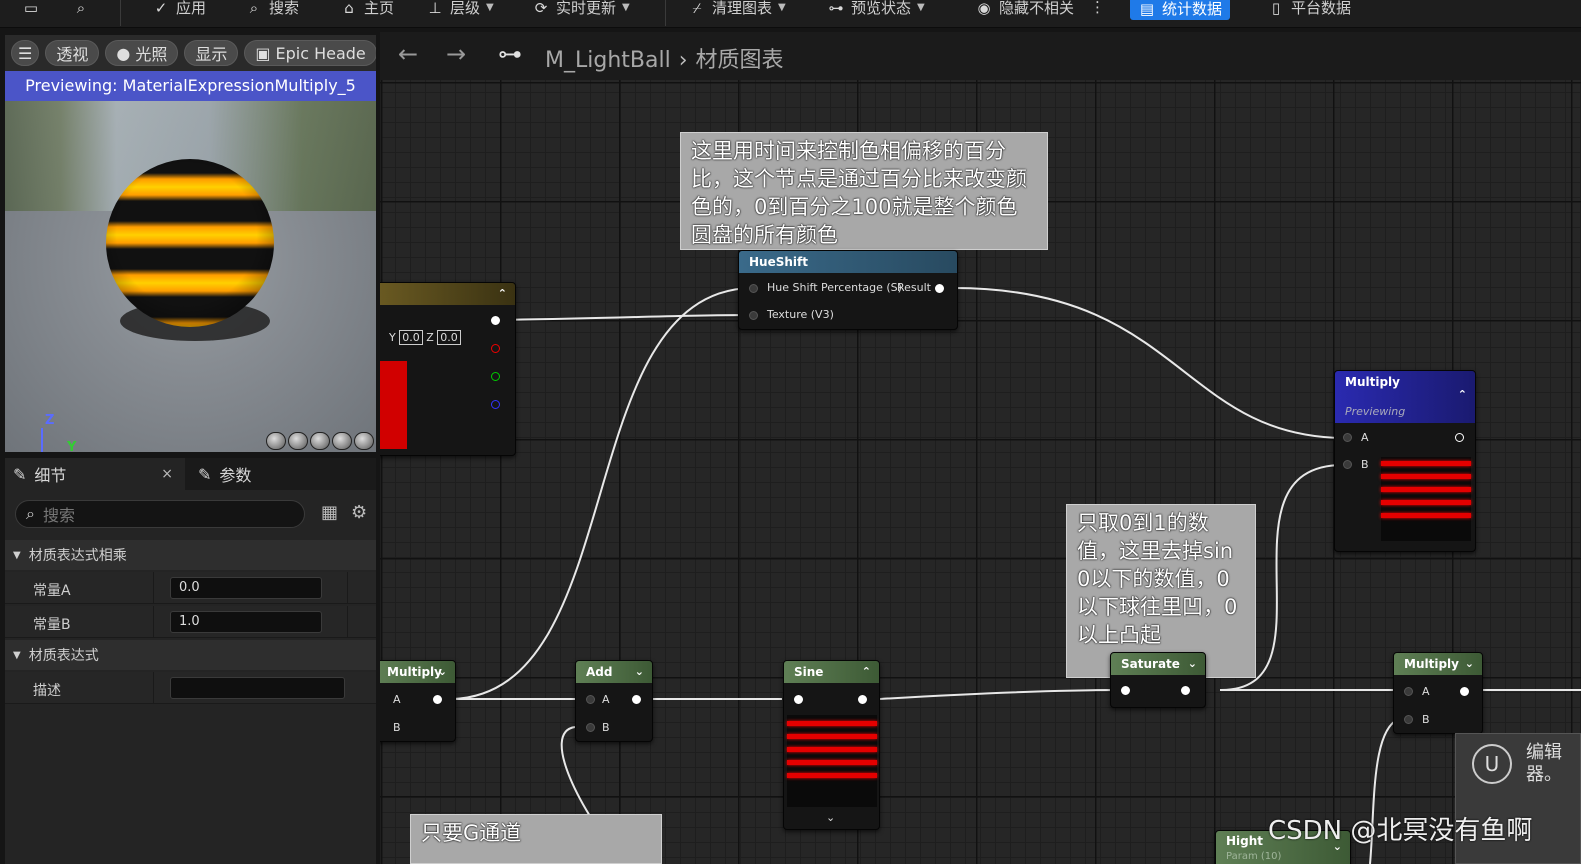  Describe the element at coordinates (31, 10) in the screenshot. I see `save-icon: ▭` at that location.